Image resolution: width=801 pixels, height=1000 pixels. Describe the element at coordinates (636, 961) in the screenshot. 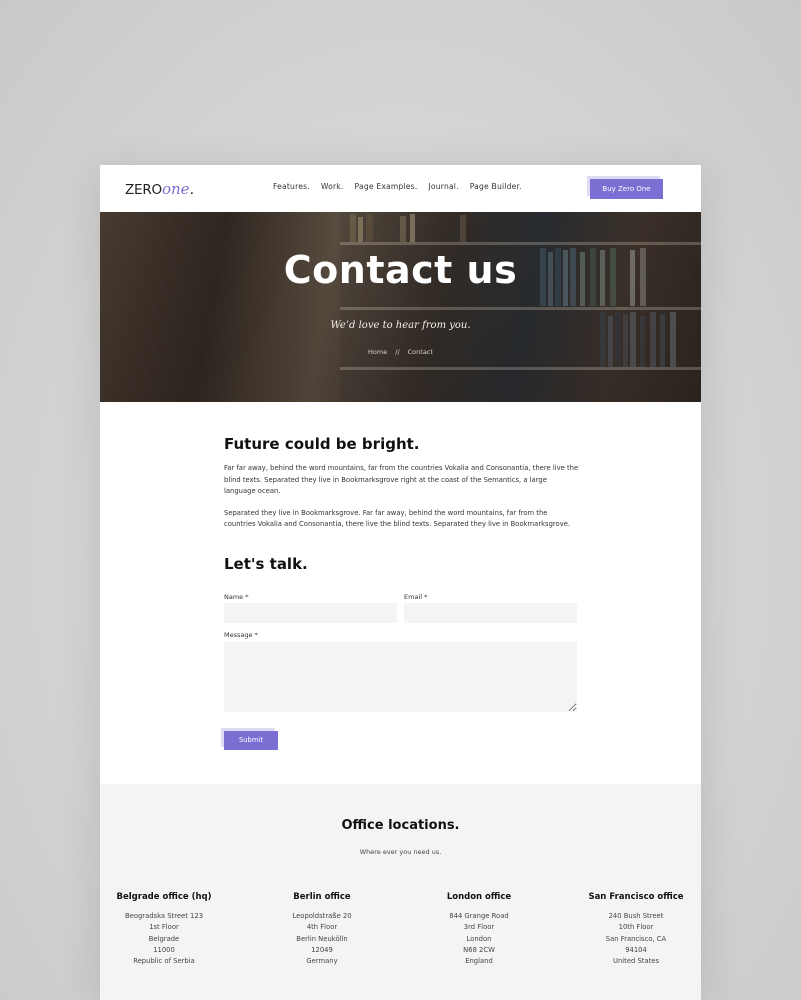

I see `office-address-line: United States` at that location.